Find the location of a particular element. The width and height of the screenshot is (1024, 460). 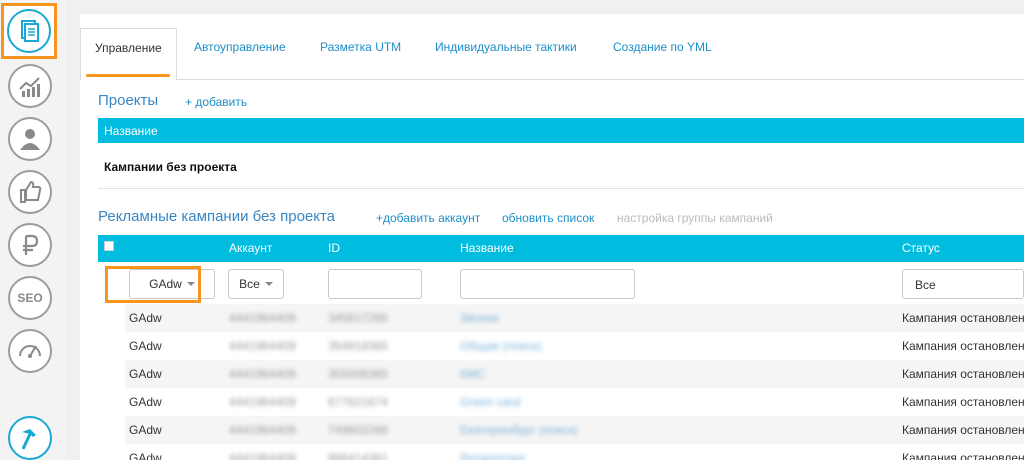

campaigns-title: Рекламные кампании без проекта is located at coordinates (217, 216).